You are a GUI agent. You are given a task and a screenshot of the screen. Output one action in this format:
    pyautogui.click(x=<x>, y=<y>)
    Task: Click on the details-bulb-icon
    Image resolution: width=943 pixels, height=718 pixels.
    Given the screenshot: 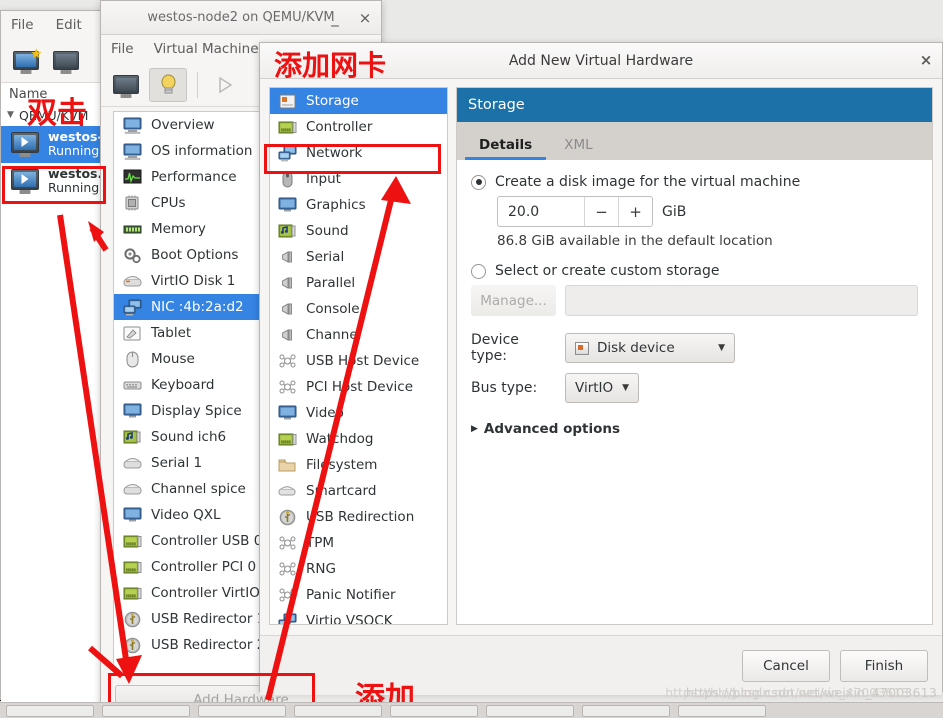 What is the action you would take?
    pyautogui.click(x=168, y=84)
    